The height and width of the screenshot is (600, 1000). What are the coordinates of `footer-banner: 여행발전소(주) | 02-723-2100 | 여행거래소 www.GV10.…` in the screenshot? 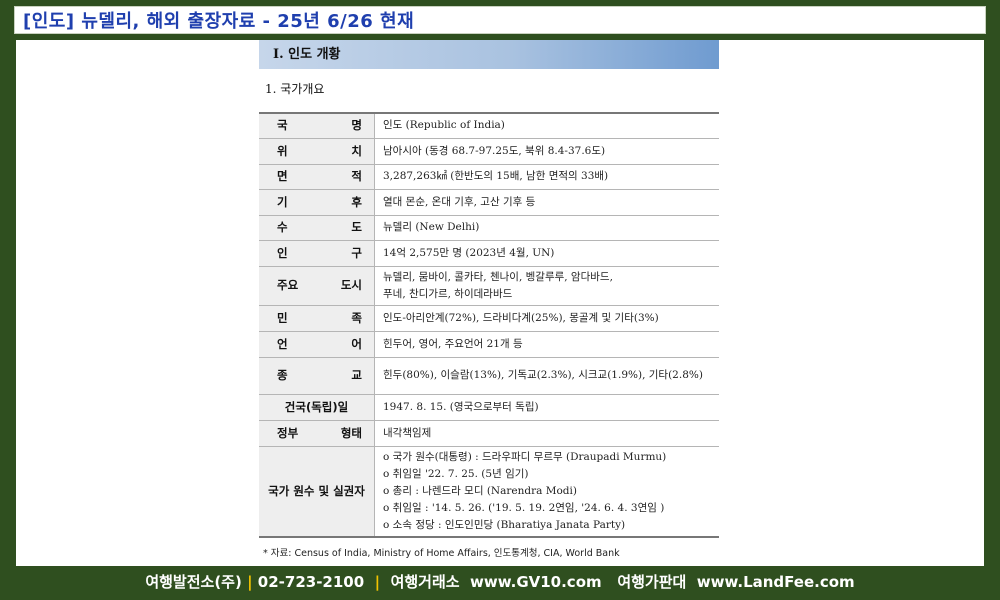 It's located at (500, 582).